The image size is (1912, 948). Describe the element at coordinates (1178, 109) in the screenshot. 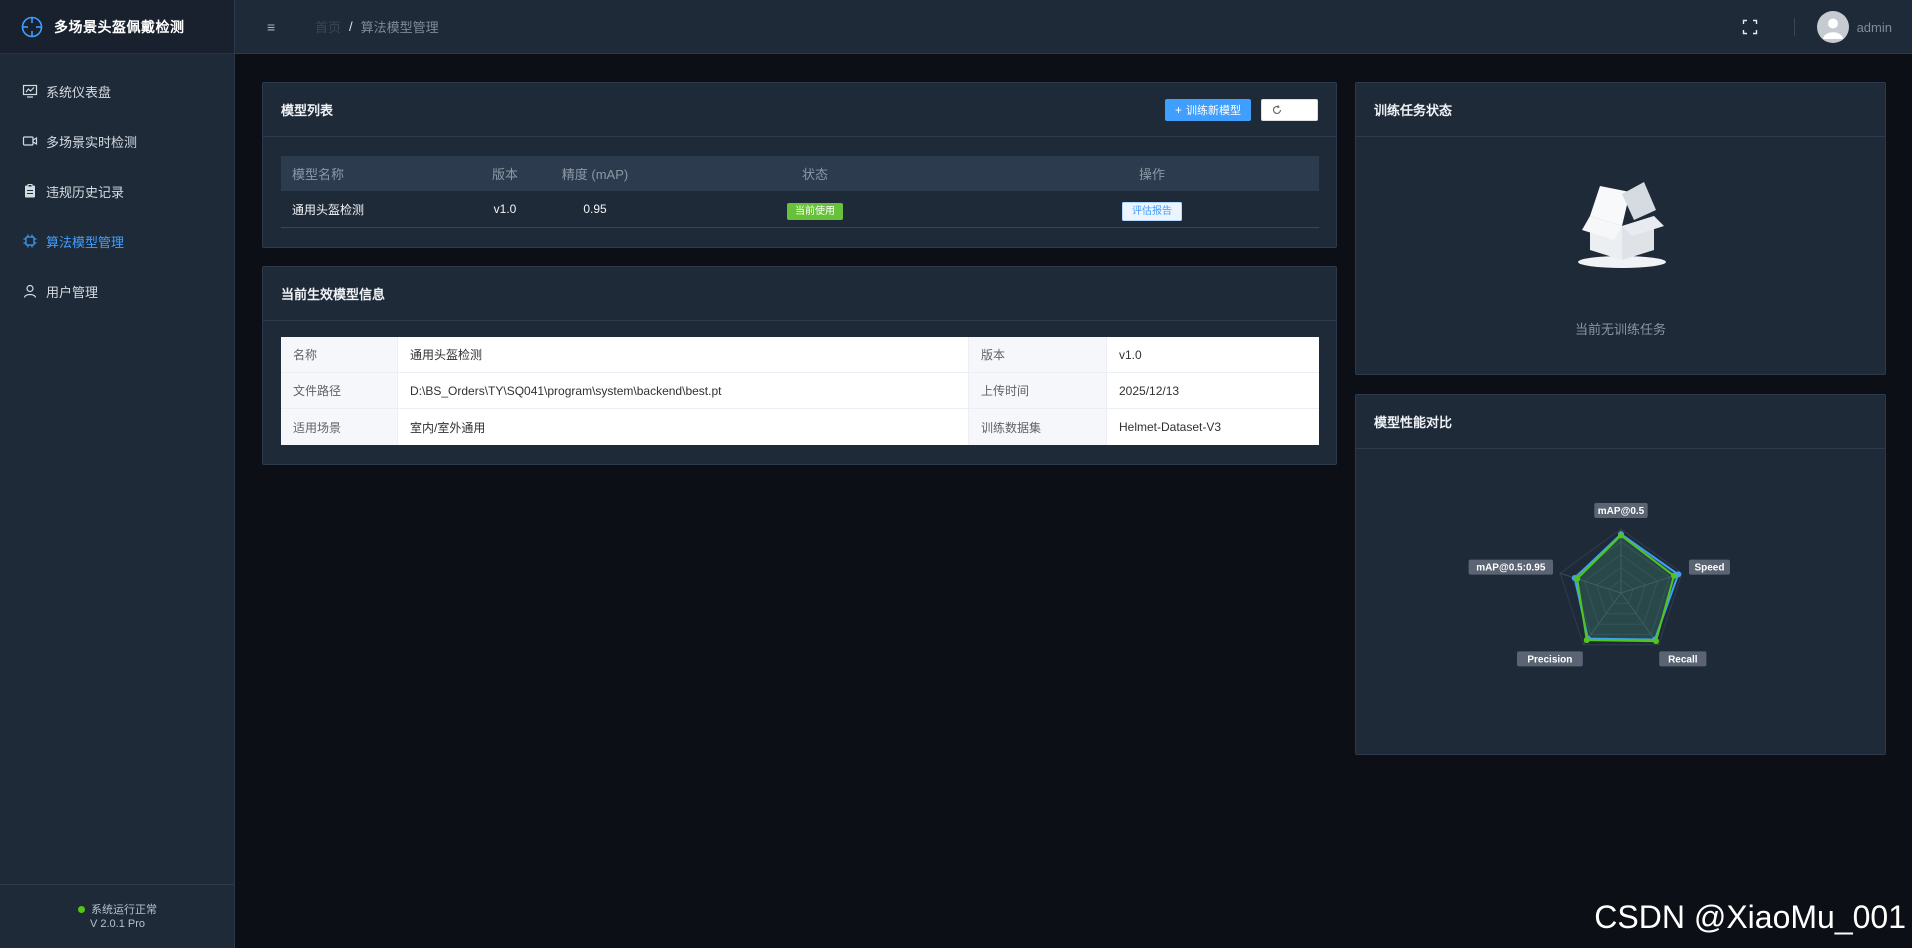

I see `plus-icon: +` at that location.